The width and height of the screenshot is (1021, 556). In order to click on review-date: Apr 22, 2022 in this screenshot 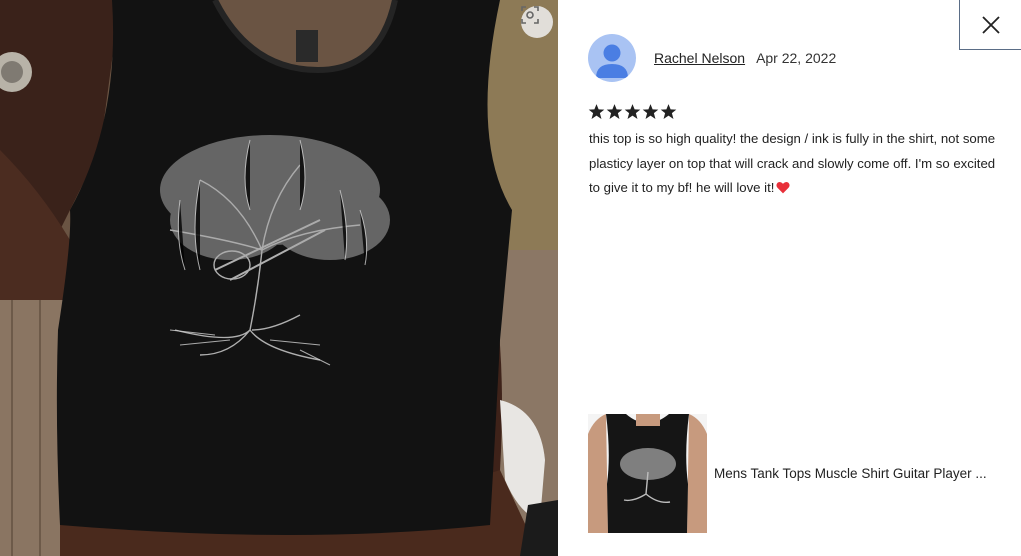, I will do `click(796, 58)`.